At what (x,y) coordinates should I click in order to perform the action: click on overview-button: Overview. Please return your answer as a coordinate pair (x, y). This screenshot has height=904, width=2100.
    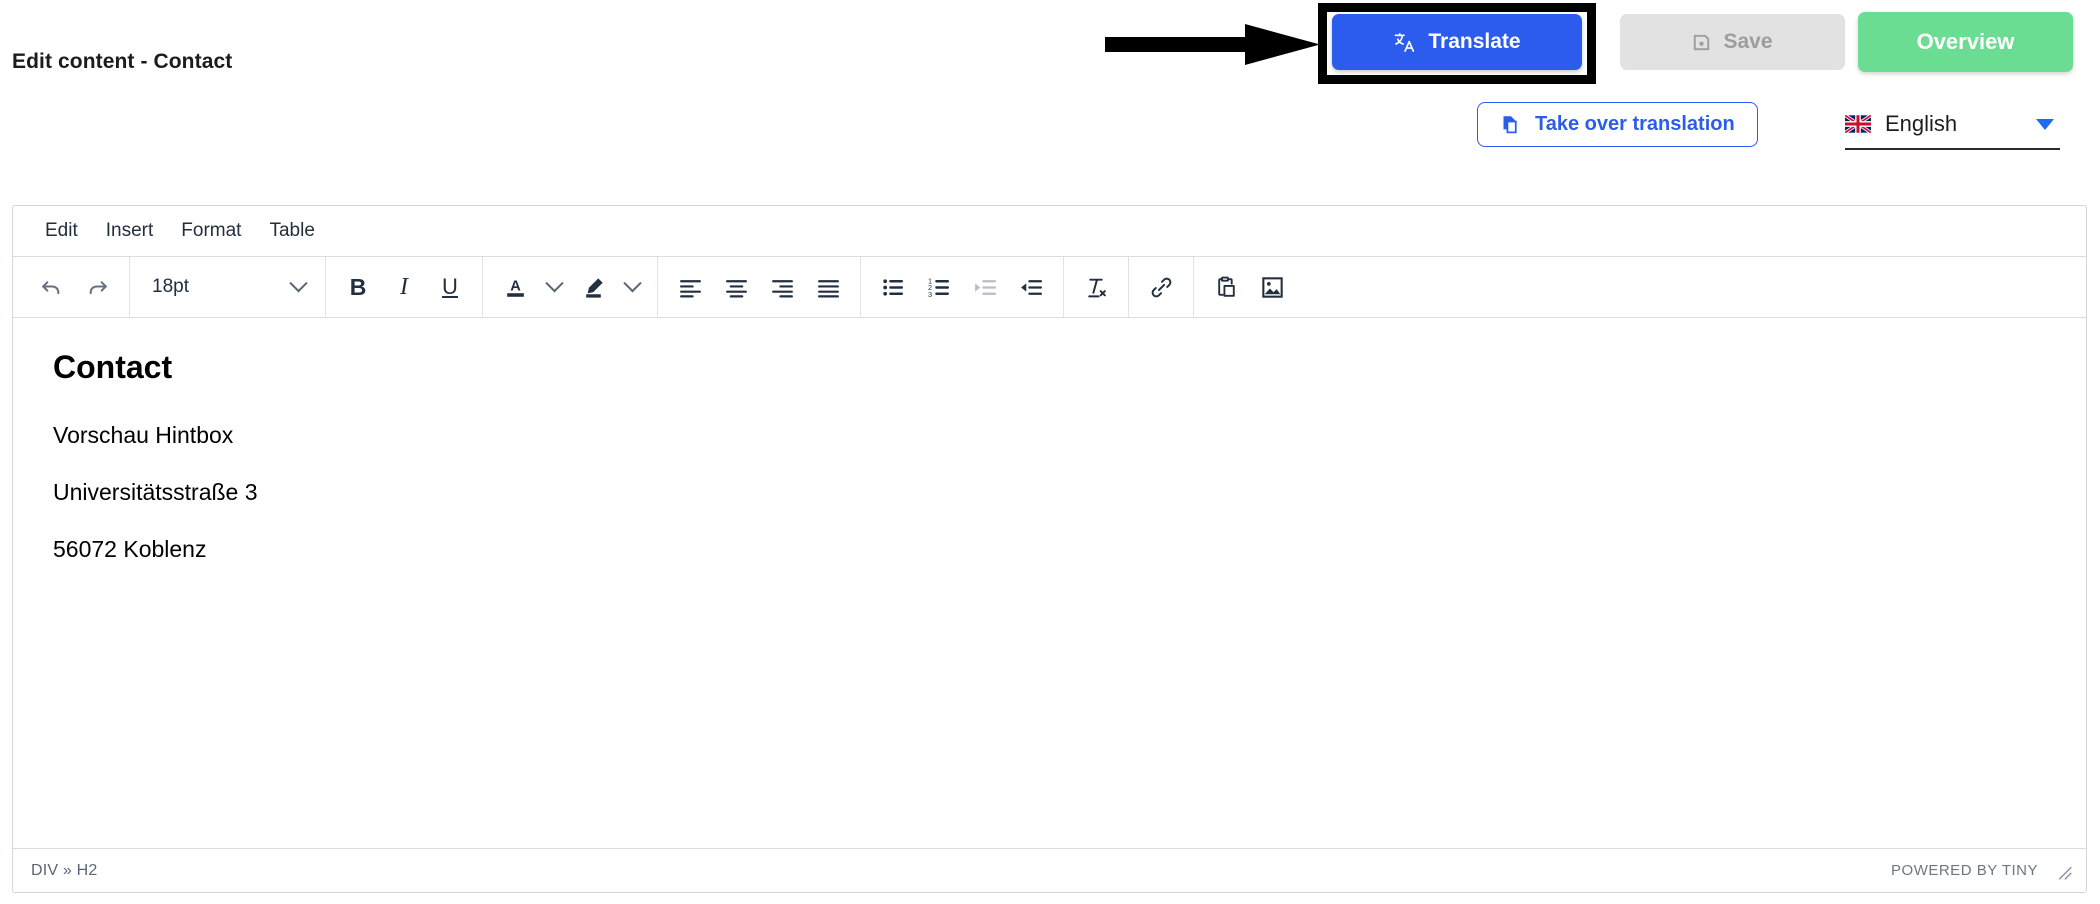
    Looking at the image, I should click on (1965, 42).